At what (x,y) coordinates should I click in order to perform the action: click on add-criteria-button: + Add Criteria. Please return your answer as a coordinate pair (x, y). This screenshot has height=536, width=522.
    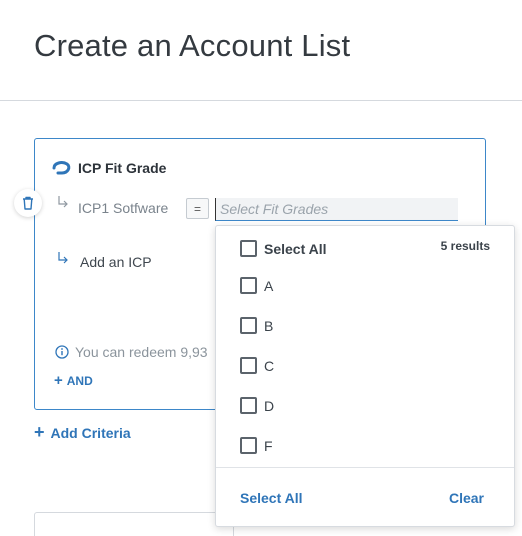
    Looking at the image, I should click on (82, 432).